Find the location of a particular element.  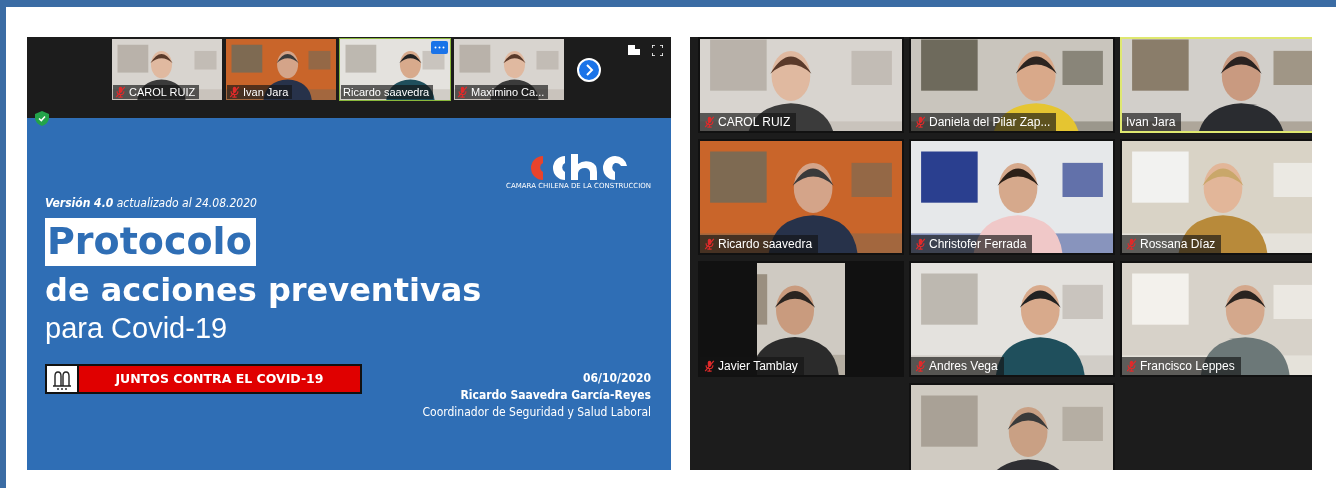

video-tile: Rossana Díaz is located at coordinates (1216, 197).